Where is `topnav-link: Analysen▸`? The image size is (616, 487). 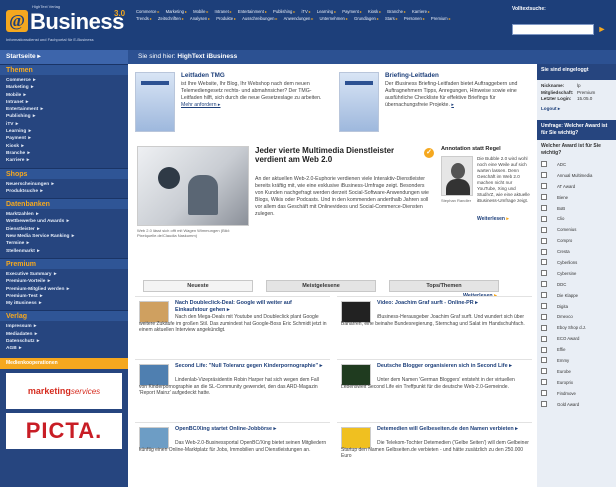 topnav-link: Analysen▸ is located at coordinates (201, 18).